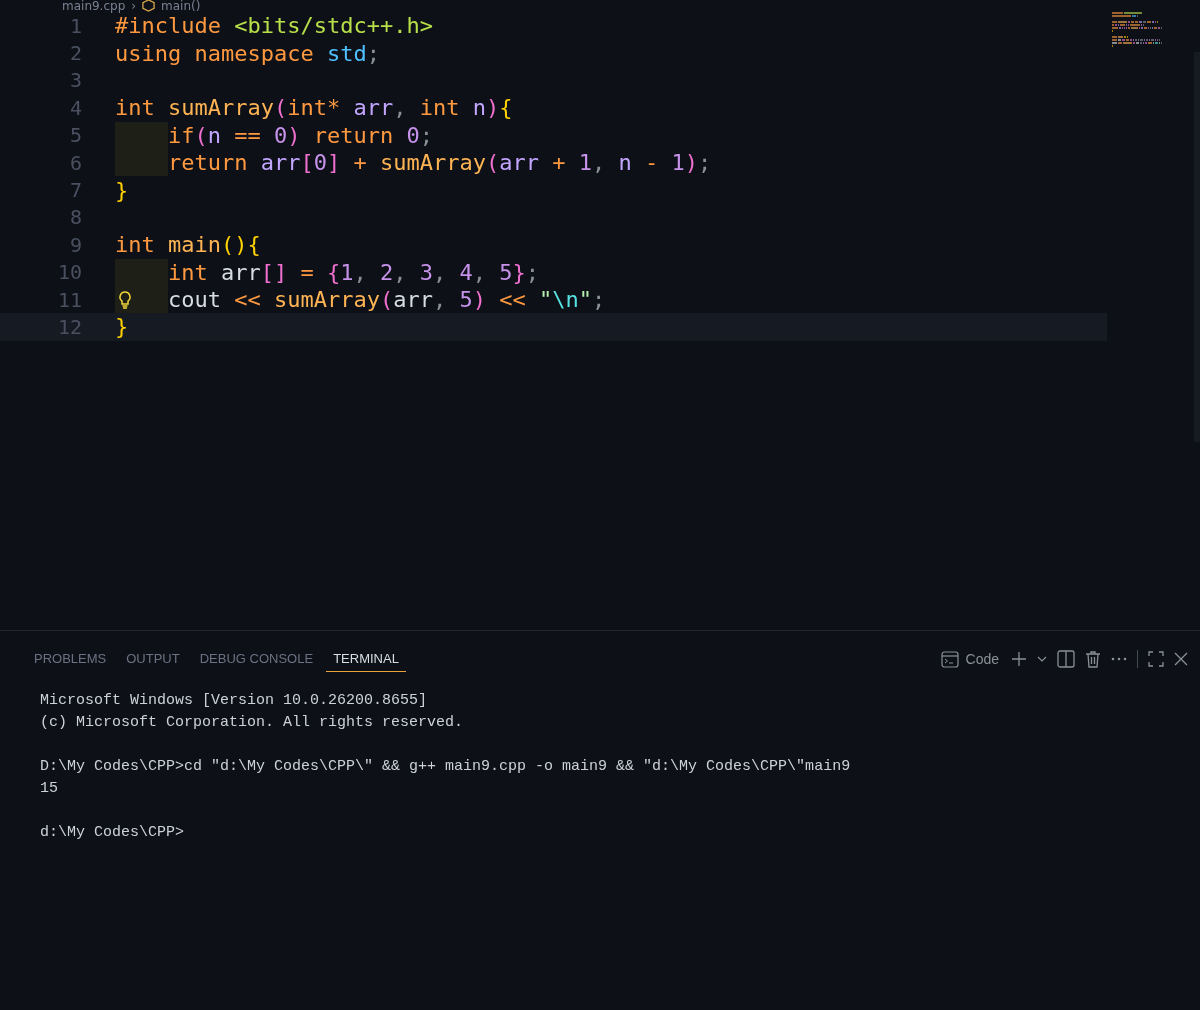 The height and width of the screenshot is (1010, 1200). I want to click on line-number: 5, so click(75, 135).